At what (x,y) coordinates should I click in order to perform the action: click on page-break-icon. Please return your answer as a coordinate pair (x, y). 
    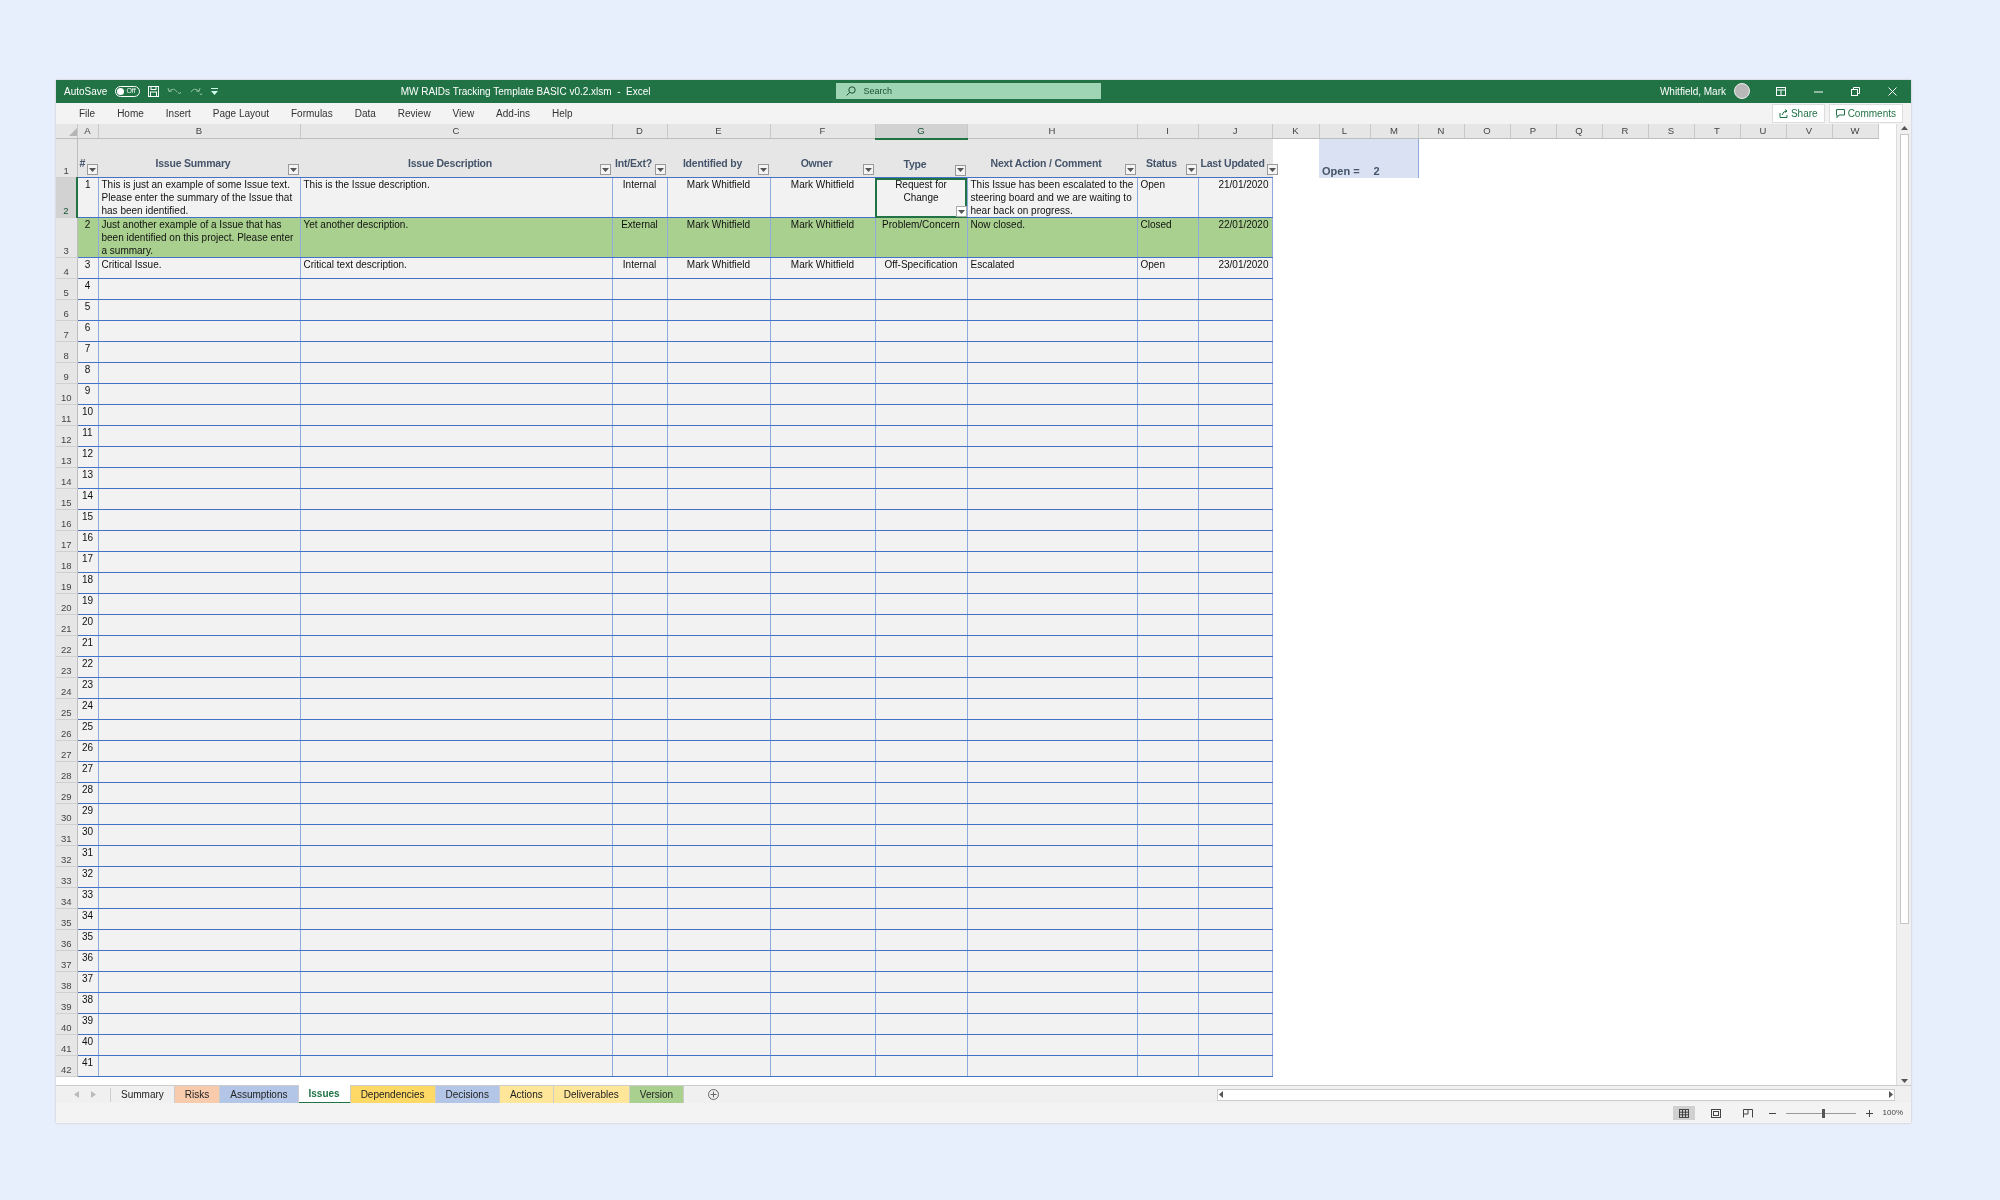
    Looking at the image, I should click on (1747, 1113).